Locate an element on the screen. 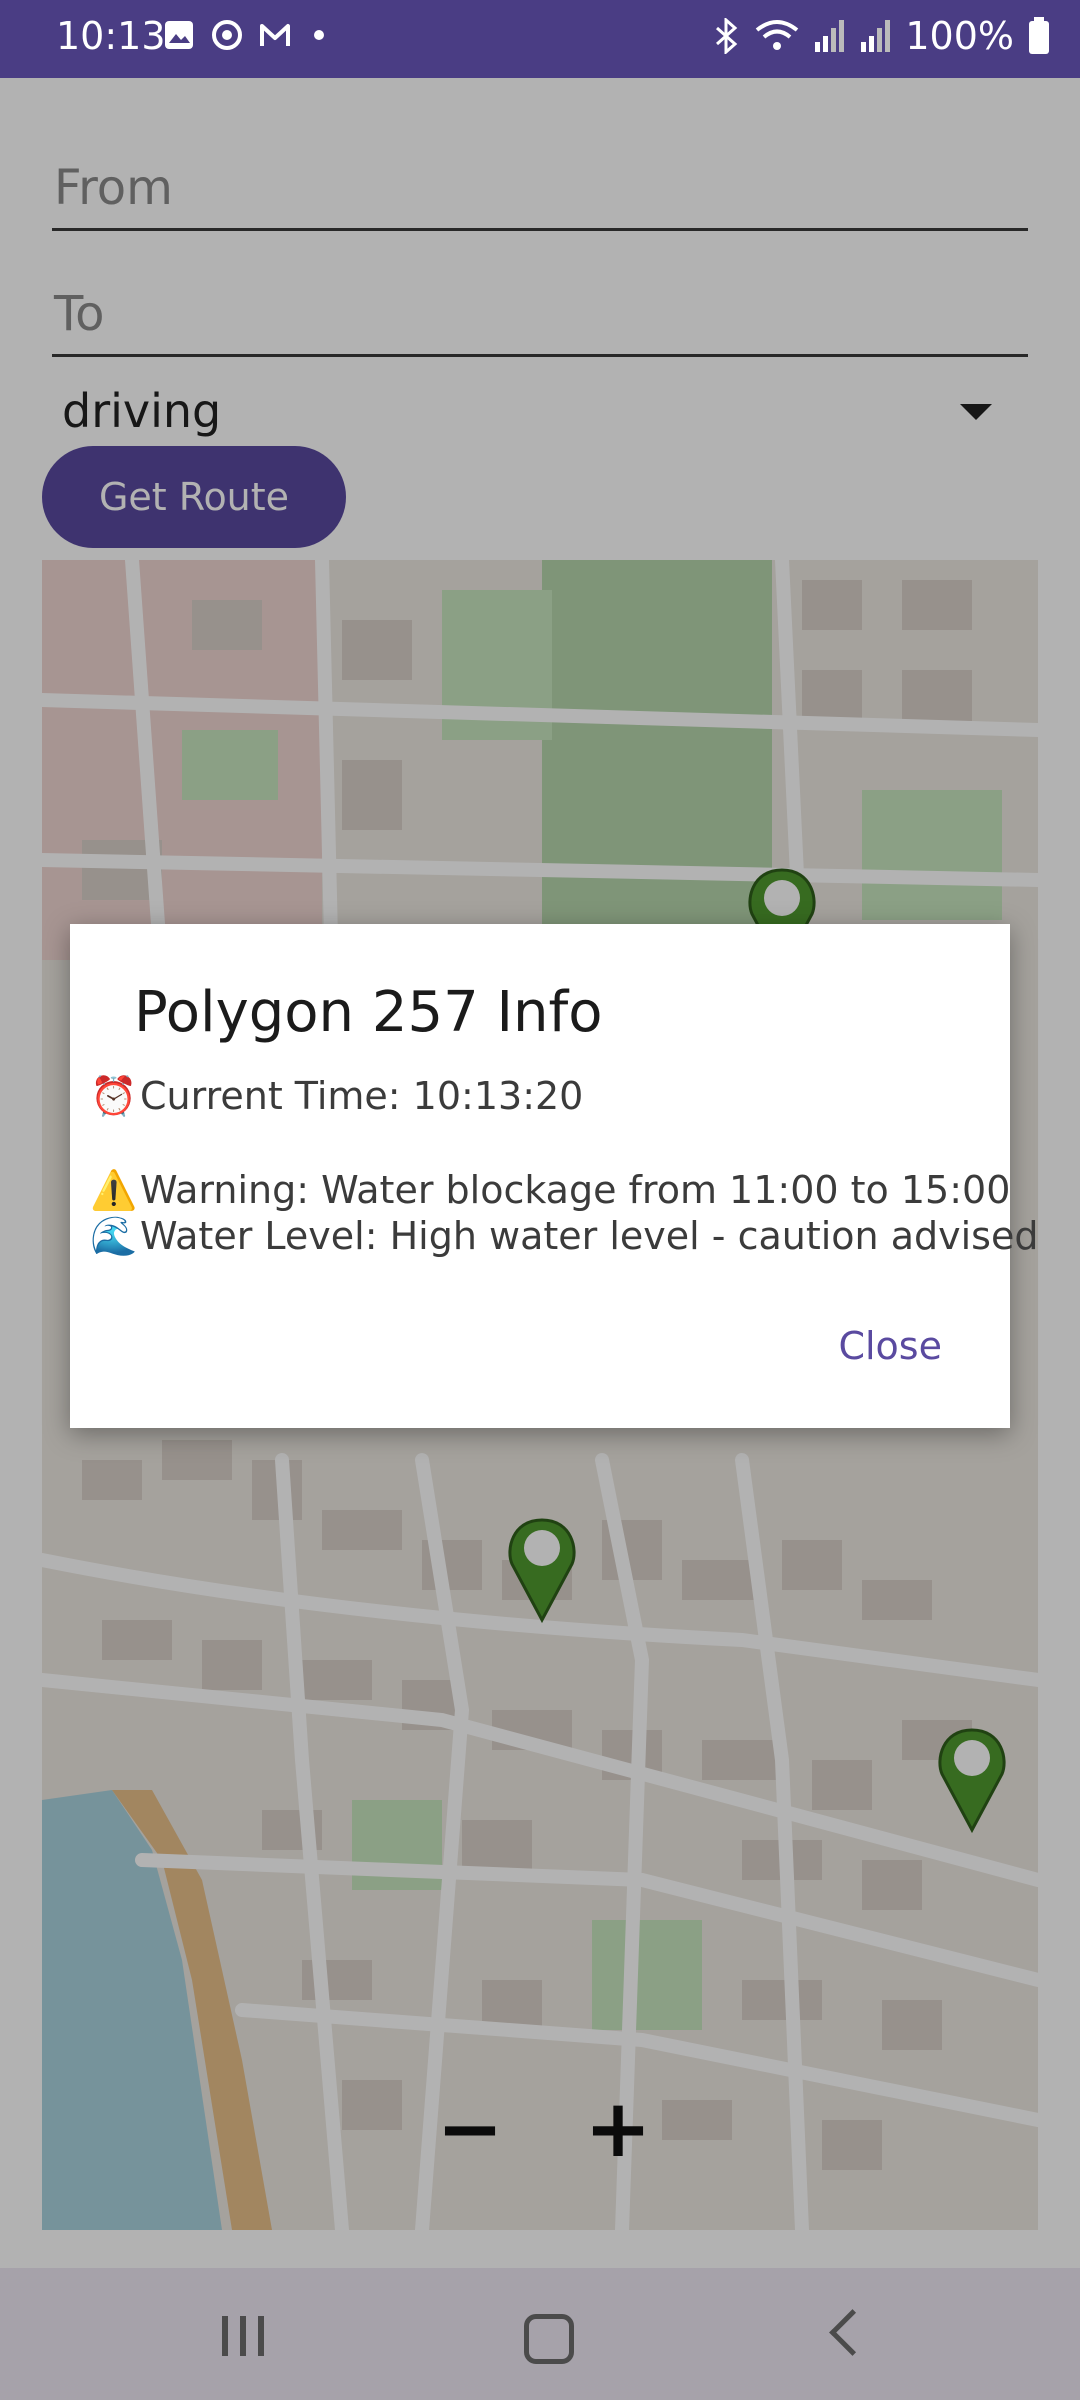  image-icon is located at coordinates (179, 35).